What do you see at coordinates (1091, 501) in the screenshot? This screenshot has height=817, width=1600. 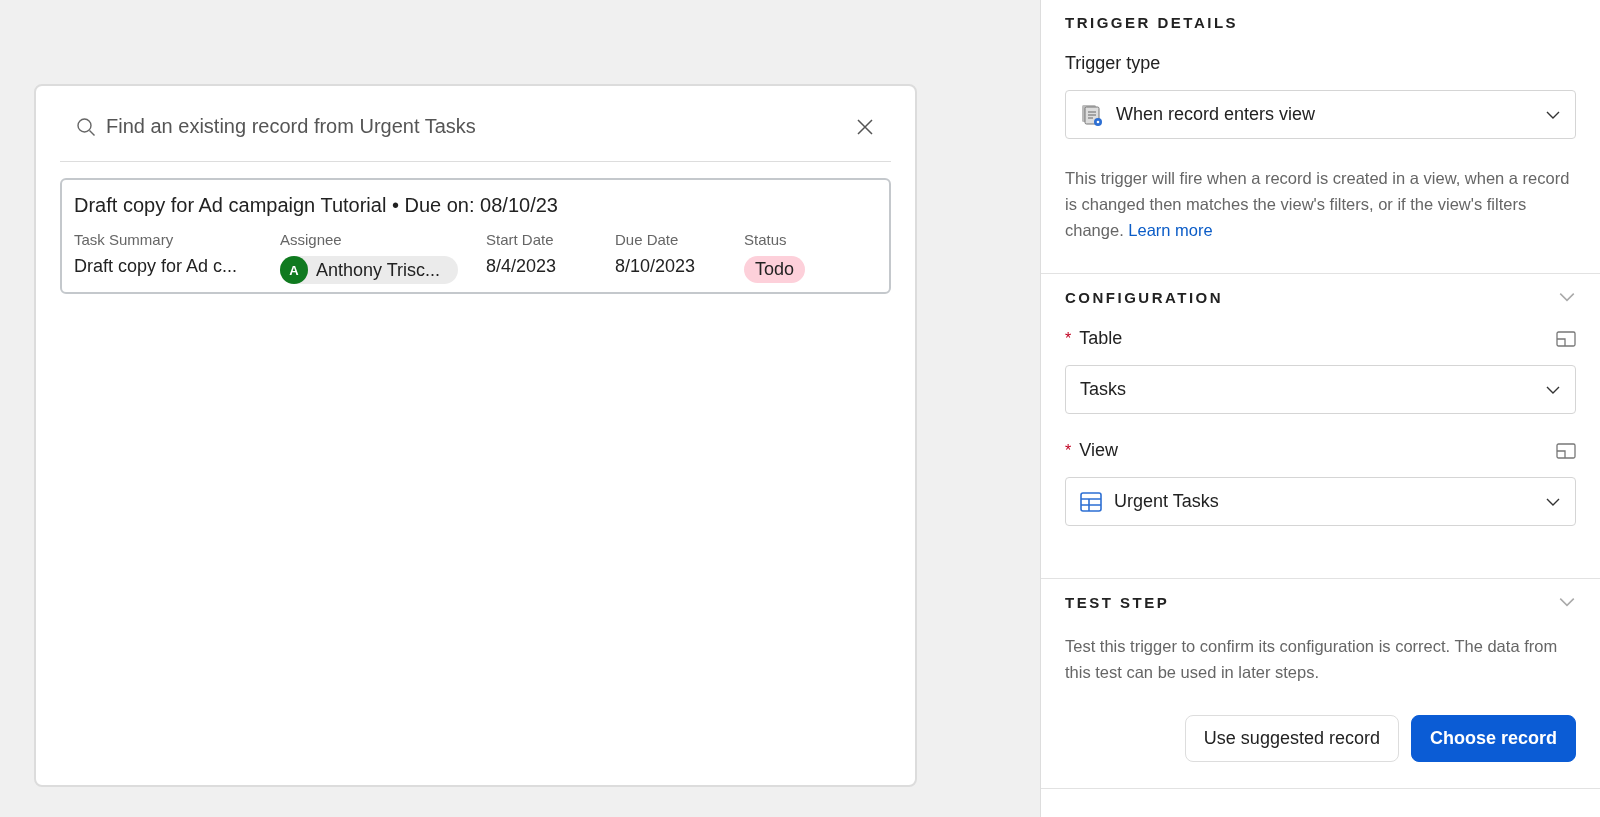 I see `grid-view-icon` at bounding box center [1091, 501].